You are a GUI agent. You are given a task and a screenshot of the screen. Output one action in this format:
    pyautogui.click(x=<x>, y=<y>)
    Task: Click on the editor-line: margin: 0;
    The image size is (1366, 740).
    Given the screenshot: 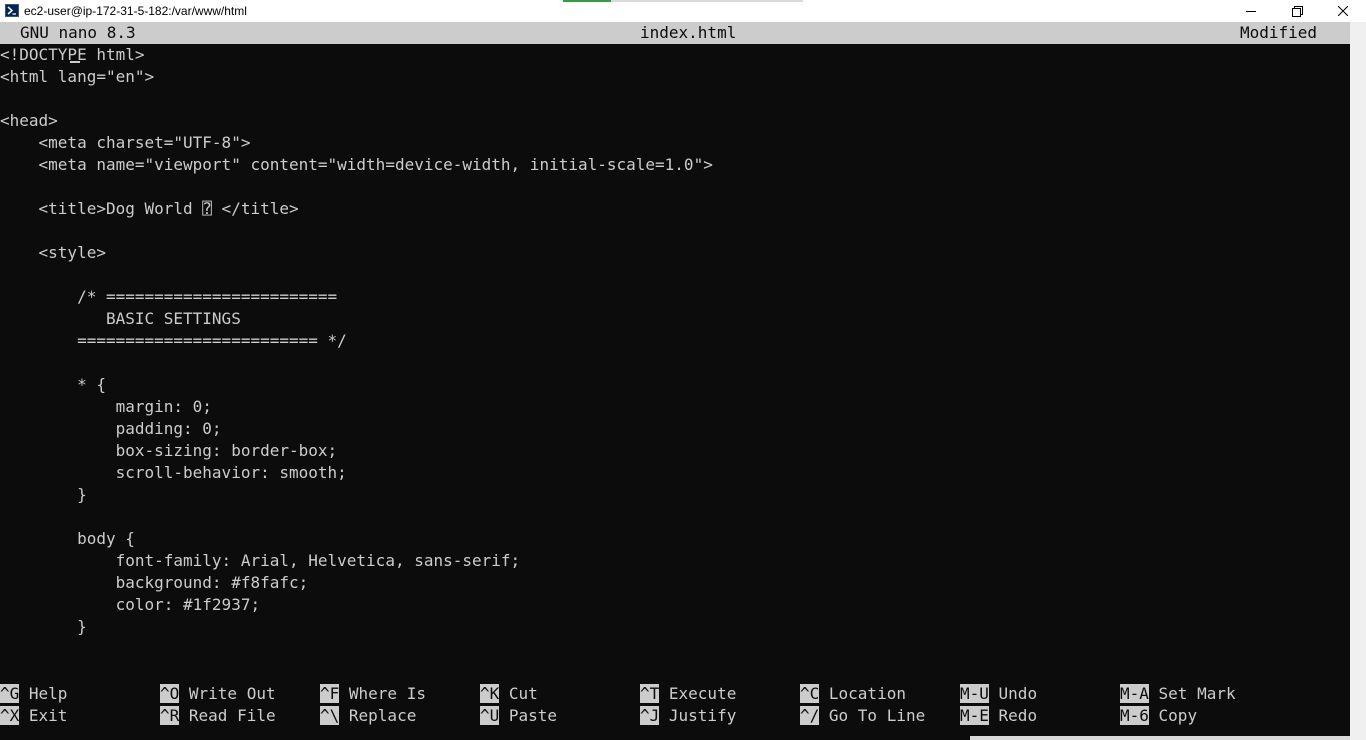 What is the action you would take?
    pyautogui.click(x=106, y=406)
    